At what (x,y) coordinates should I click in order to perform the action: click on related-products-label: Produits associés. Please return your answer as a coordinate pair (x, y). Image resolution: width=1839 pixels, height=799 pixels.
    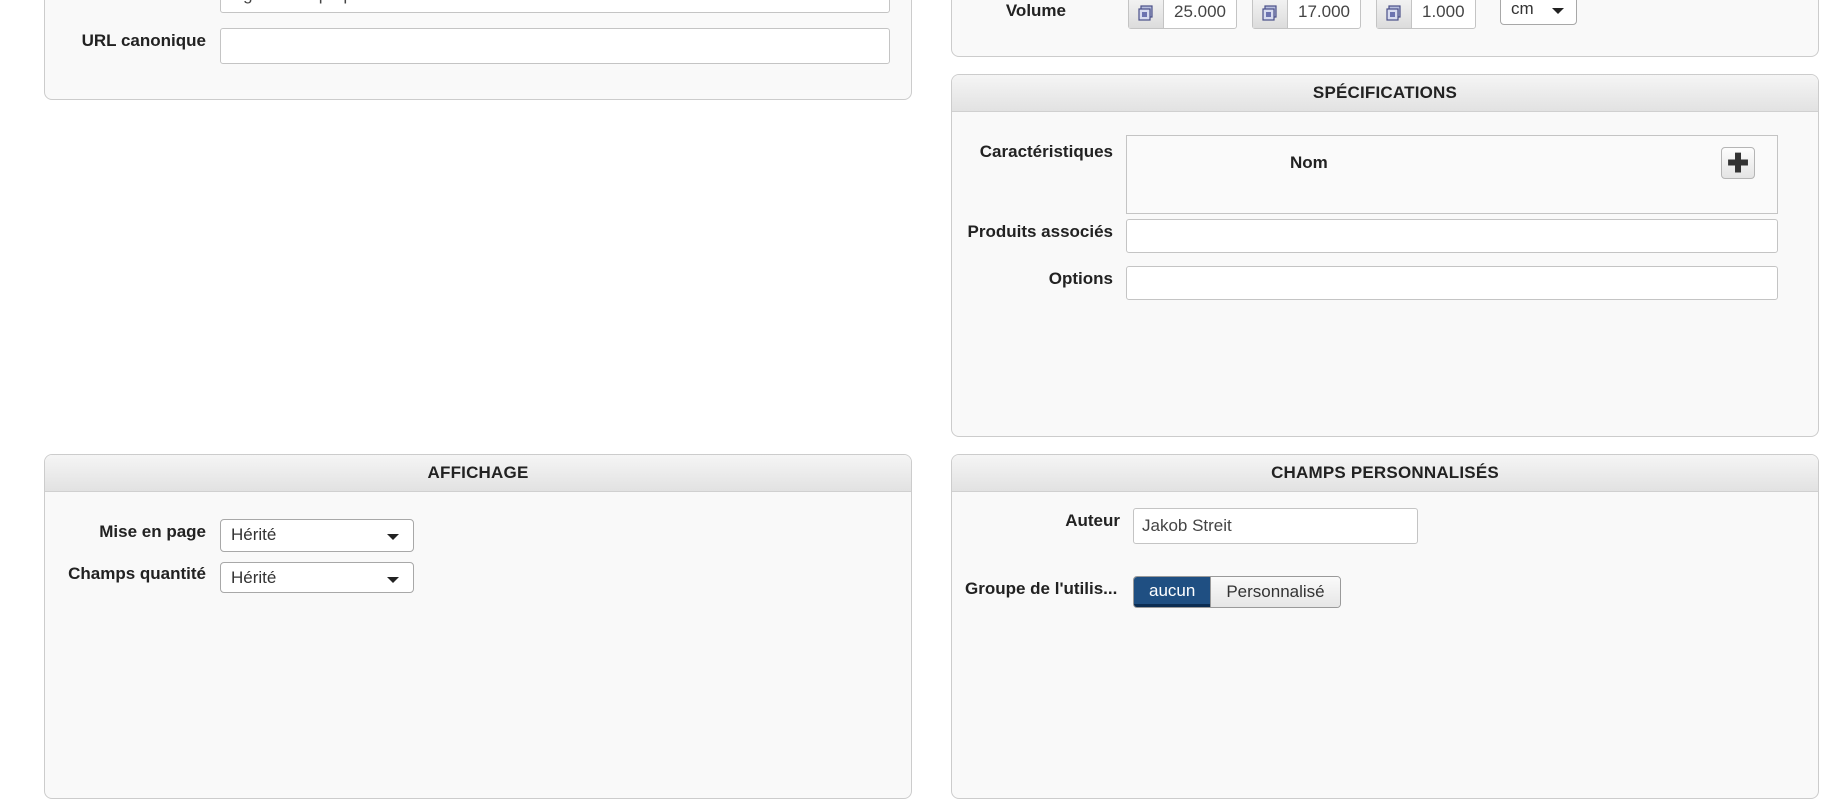
    Looking at the image, I should click on (1040, 231).